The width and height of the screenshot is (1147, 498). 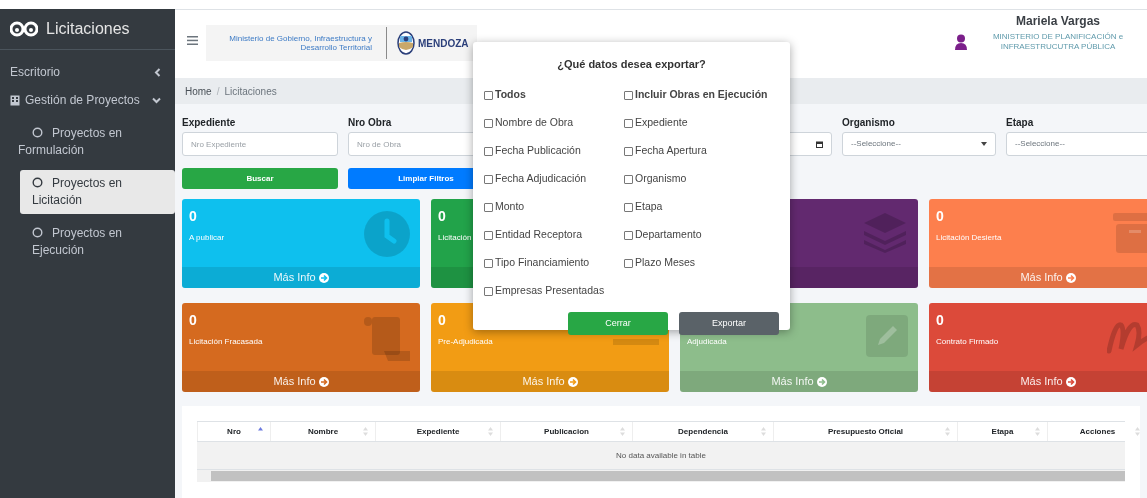 I want to click on card-label: Licitación Fracasada, so click(x=226, y=342).